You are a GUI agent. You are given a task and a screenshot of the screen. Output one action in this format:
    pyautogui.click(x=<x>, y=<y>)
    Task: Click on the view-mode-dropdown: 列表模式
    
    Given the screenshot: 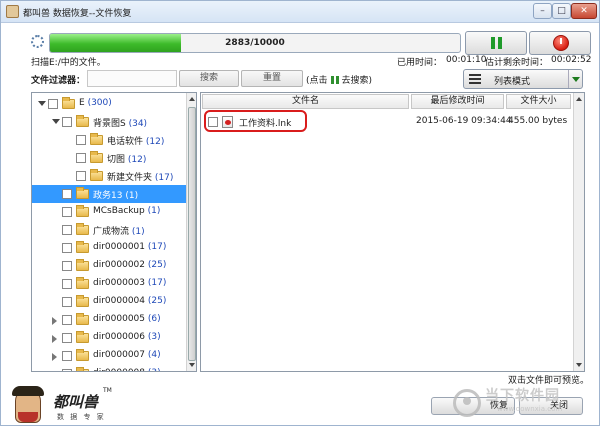 What is the action you would take?
    pyautogui.click(x=523, y=79)
    